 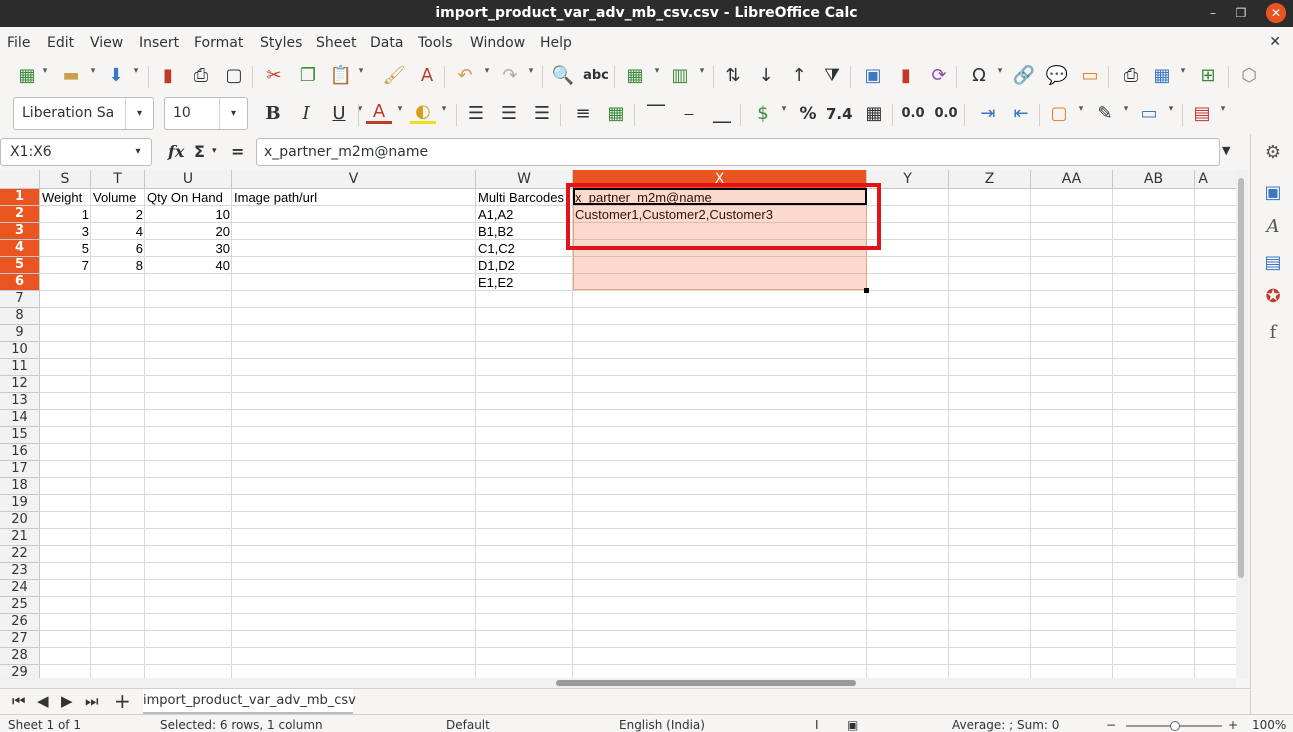 What do you see at coordinates (118, 265) in the screenshot?
I see `cell-T5: 8` at bounding box center [118, 265].